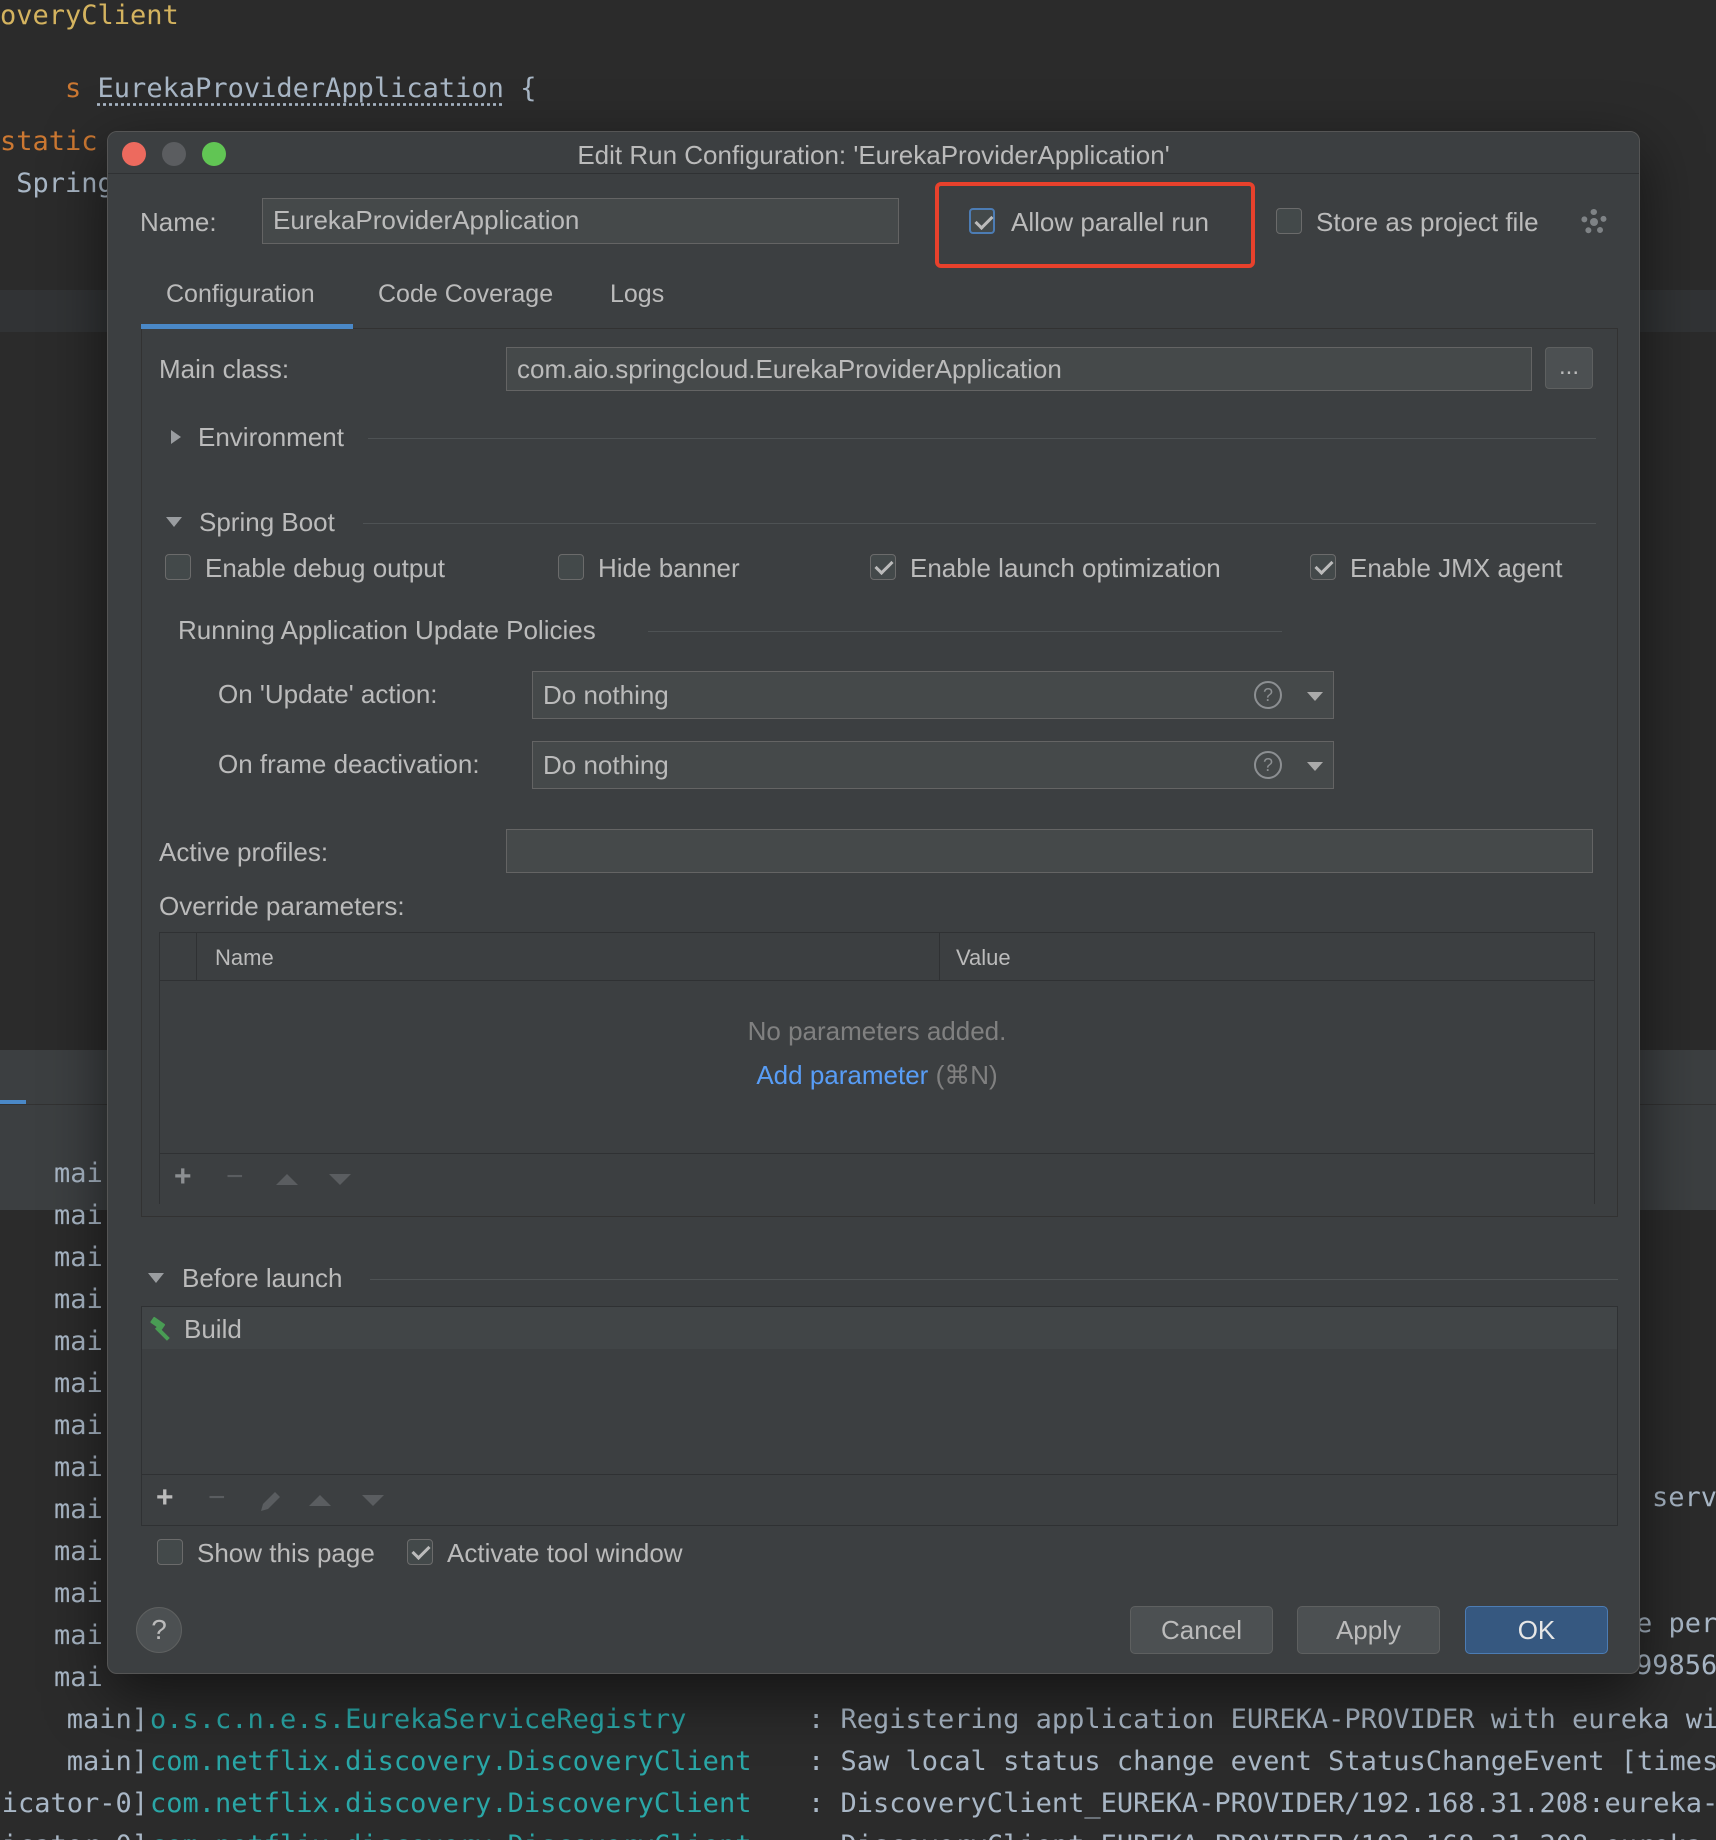 The image size is (1716, 1840). I want to click on add-parameter-shortcut: (⌘N), so click(966, 1075).